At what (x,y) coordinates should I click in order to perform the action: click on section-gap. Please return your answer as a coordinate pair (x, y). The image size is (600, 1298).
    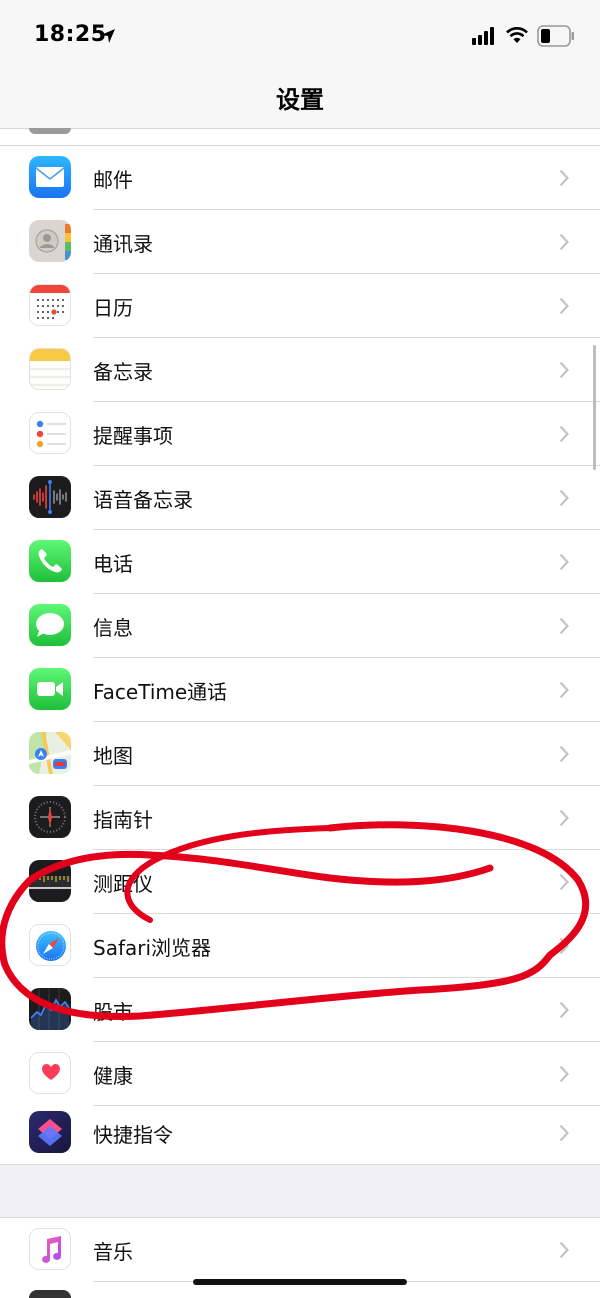
    Looking at the image, I should click on (300, 1191).